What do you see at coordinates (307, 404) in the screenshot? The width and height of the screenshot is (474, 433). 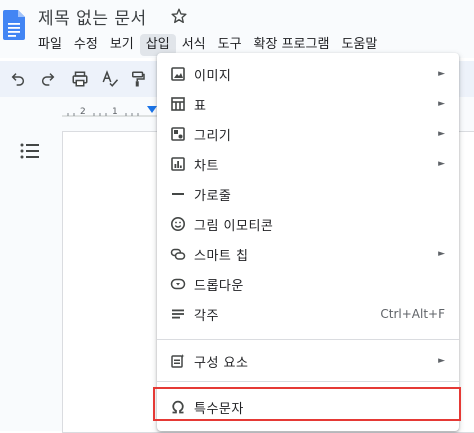 I see `highlight-box` at bounding box center [307, 404].